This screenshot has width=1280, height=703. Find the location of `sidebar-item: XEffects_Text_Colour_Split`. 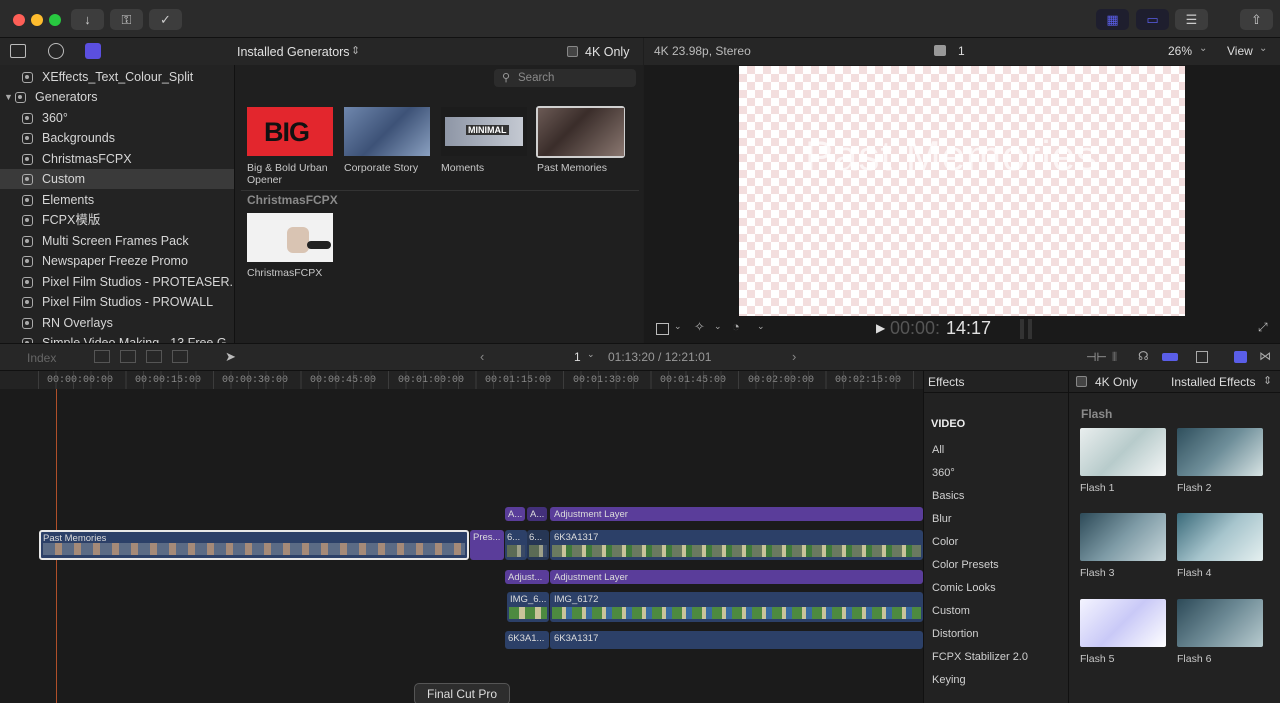

sidebar-item: XEffects_Text_Colour_Split is located at coordinates (117, 77).